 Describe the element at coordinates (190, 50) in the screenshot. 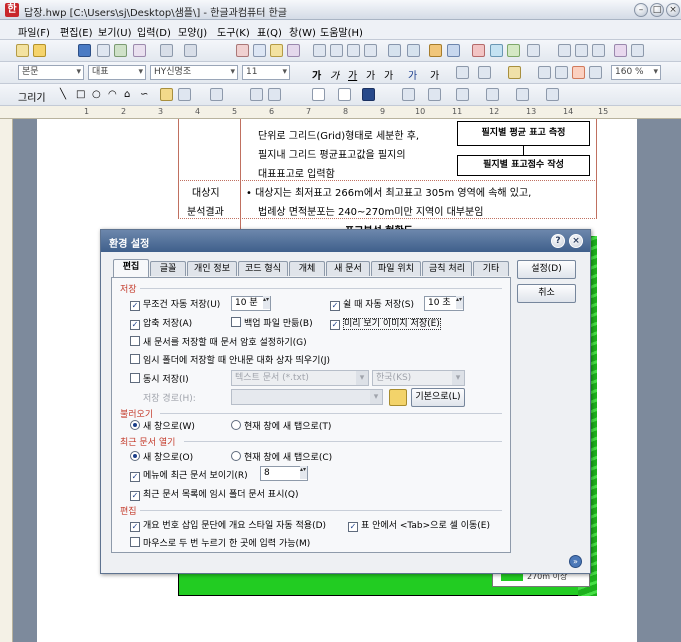

I see `redo-icon` at that location.